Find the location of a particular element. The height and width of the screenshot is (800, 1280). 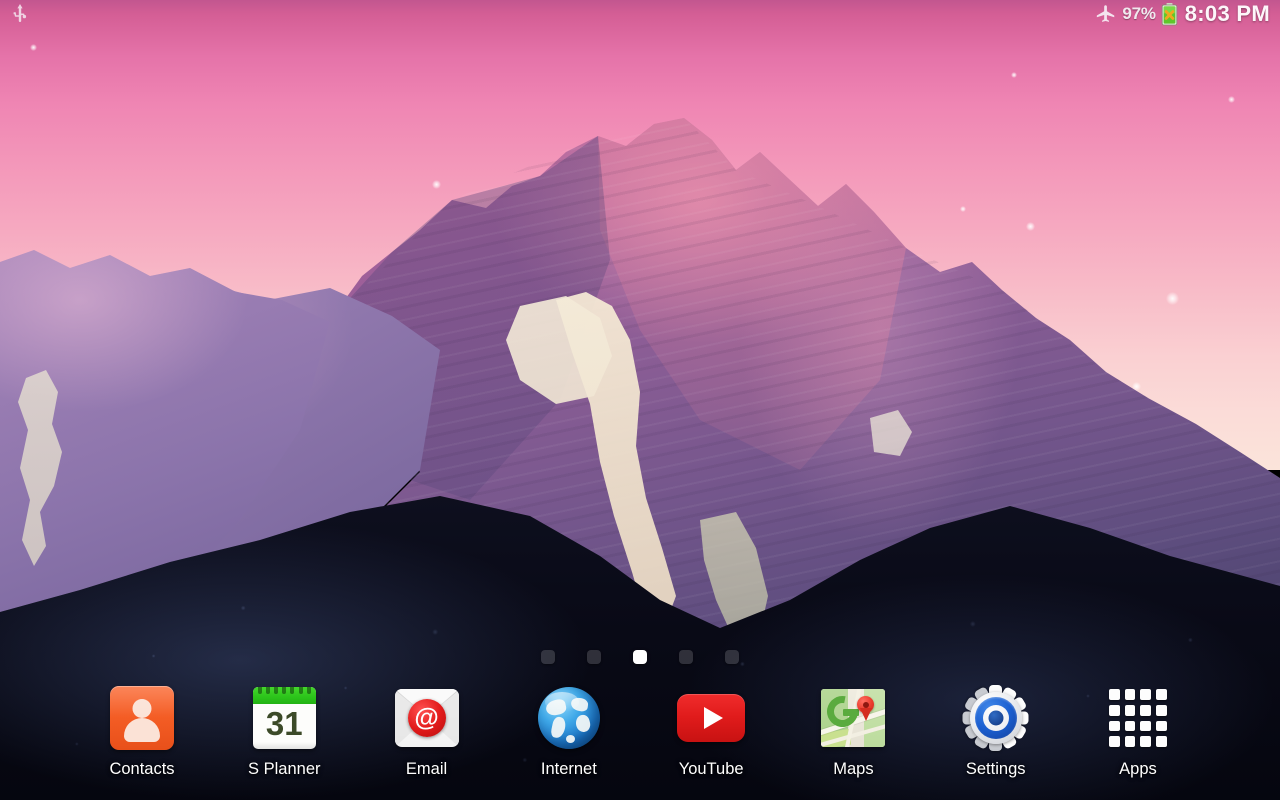

calendar-bottom-shadow is located at coordinates (284, 745).